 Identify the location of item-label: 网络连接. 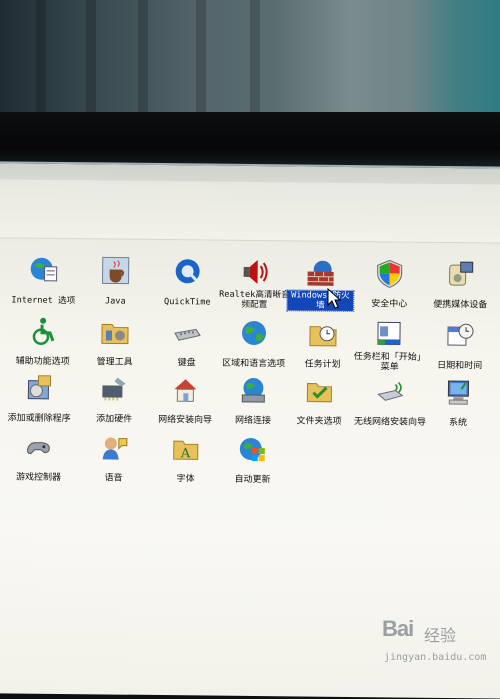
(253, 421).